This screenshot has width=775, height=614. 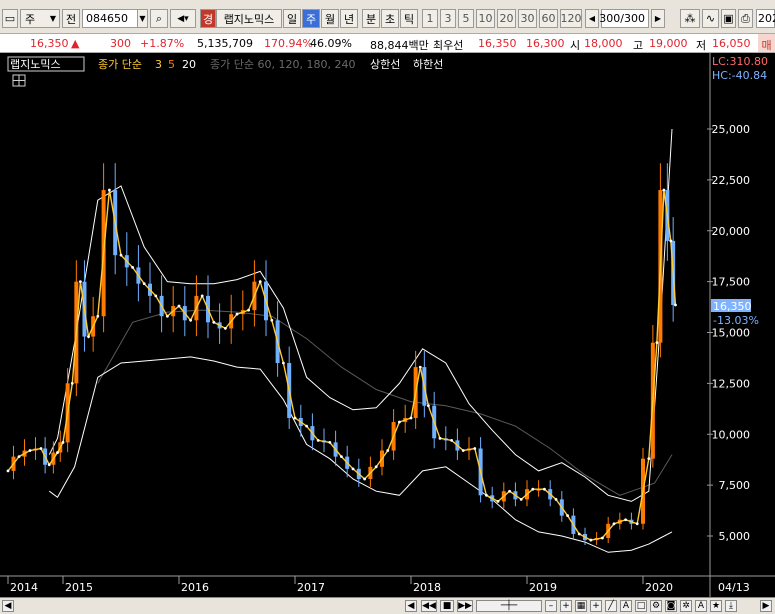 I want to click on high-label: 고, so click(x=638, y=45).